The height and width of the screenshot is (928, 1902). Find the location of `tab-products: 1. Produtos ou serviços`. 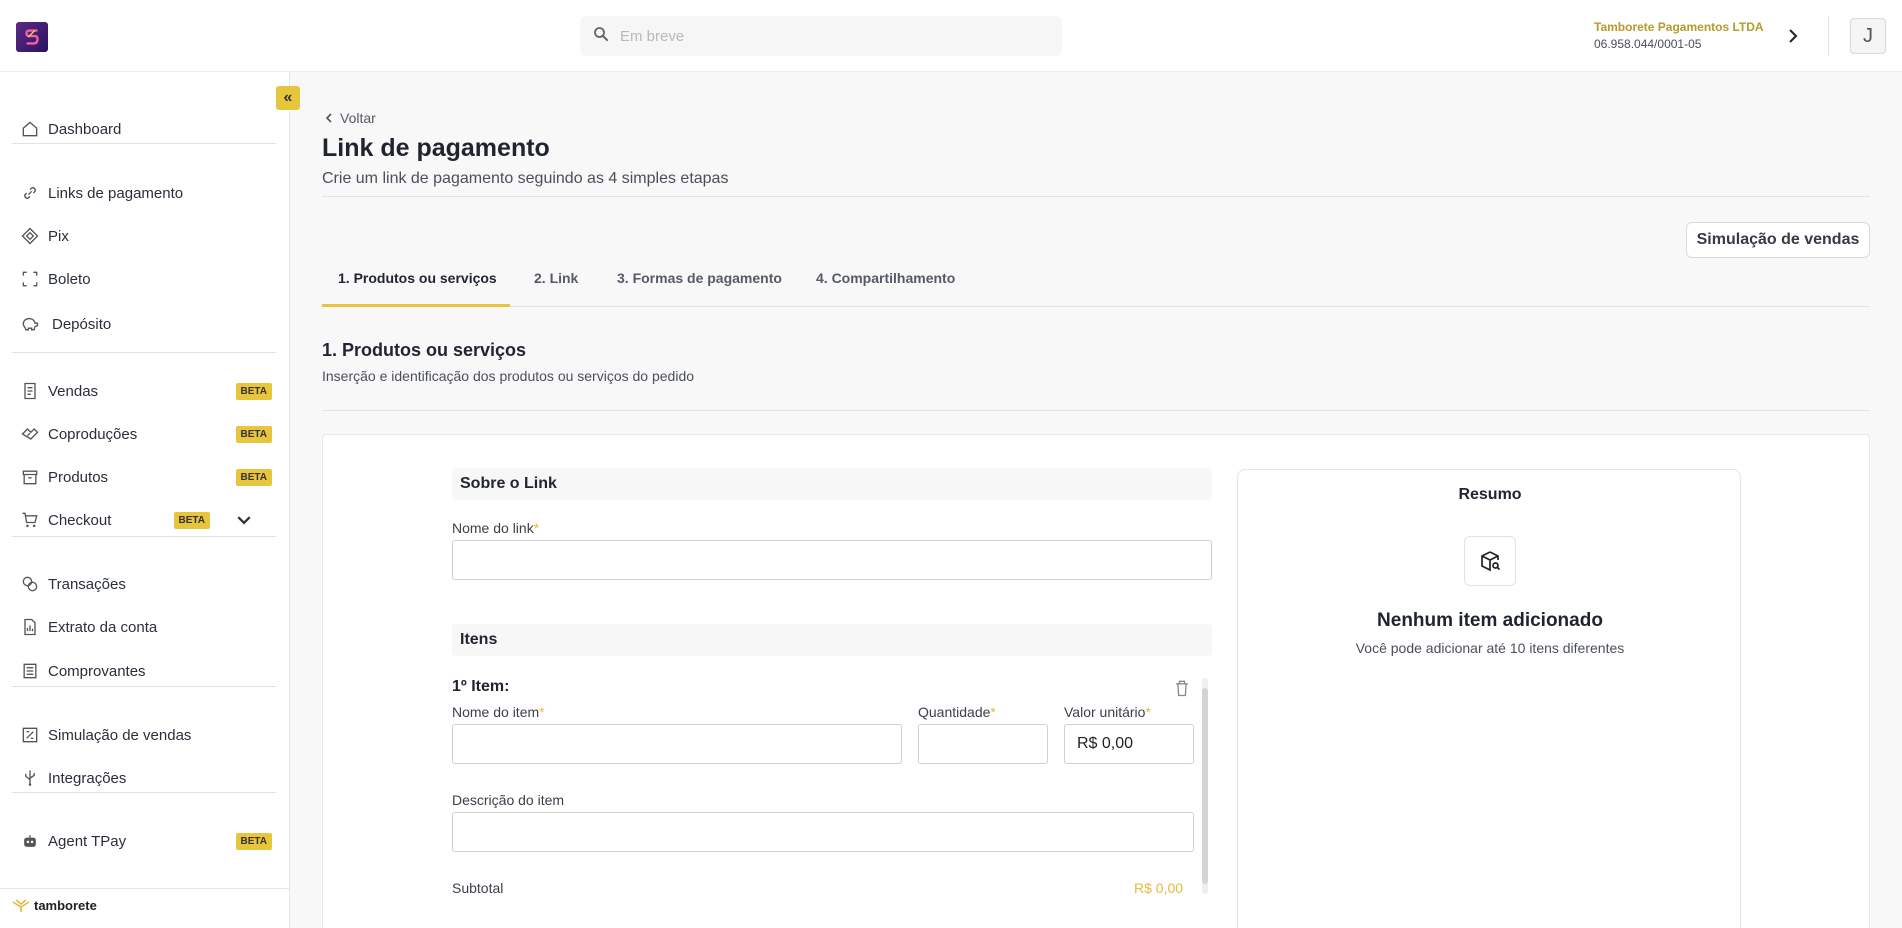

tab-products: 1. Produtos ou serviços is located at coordinates (417, 278).